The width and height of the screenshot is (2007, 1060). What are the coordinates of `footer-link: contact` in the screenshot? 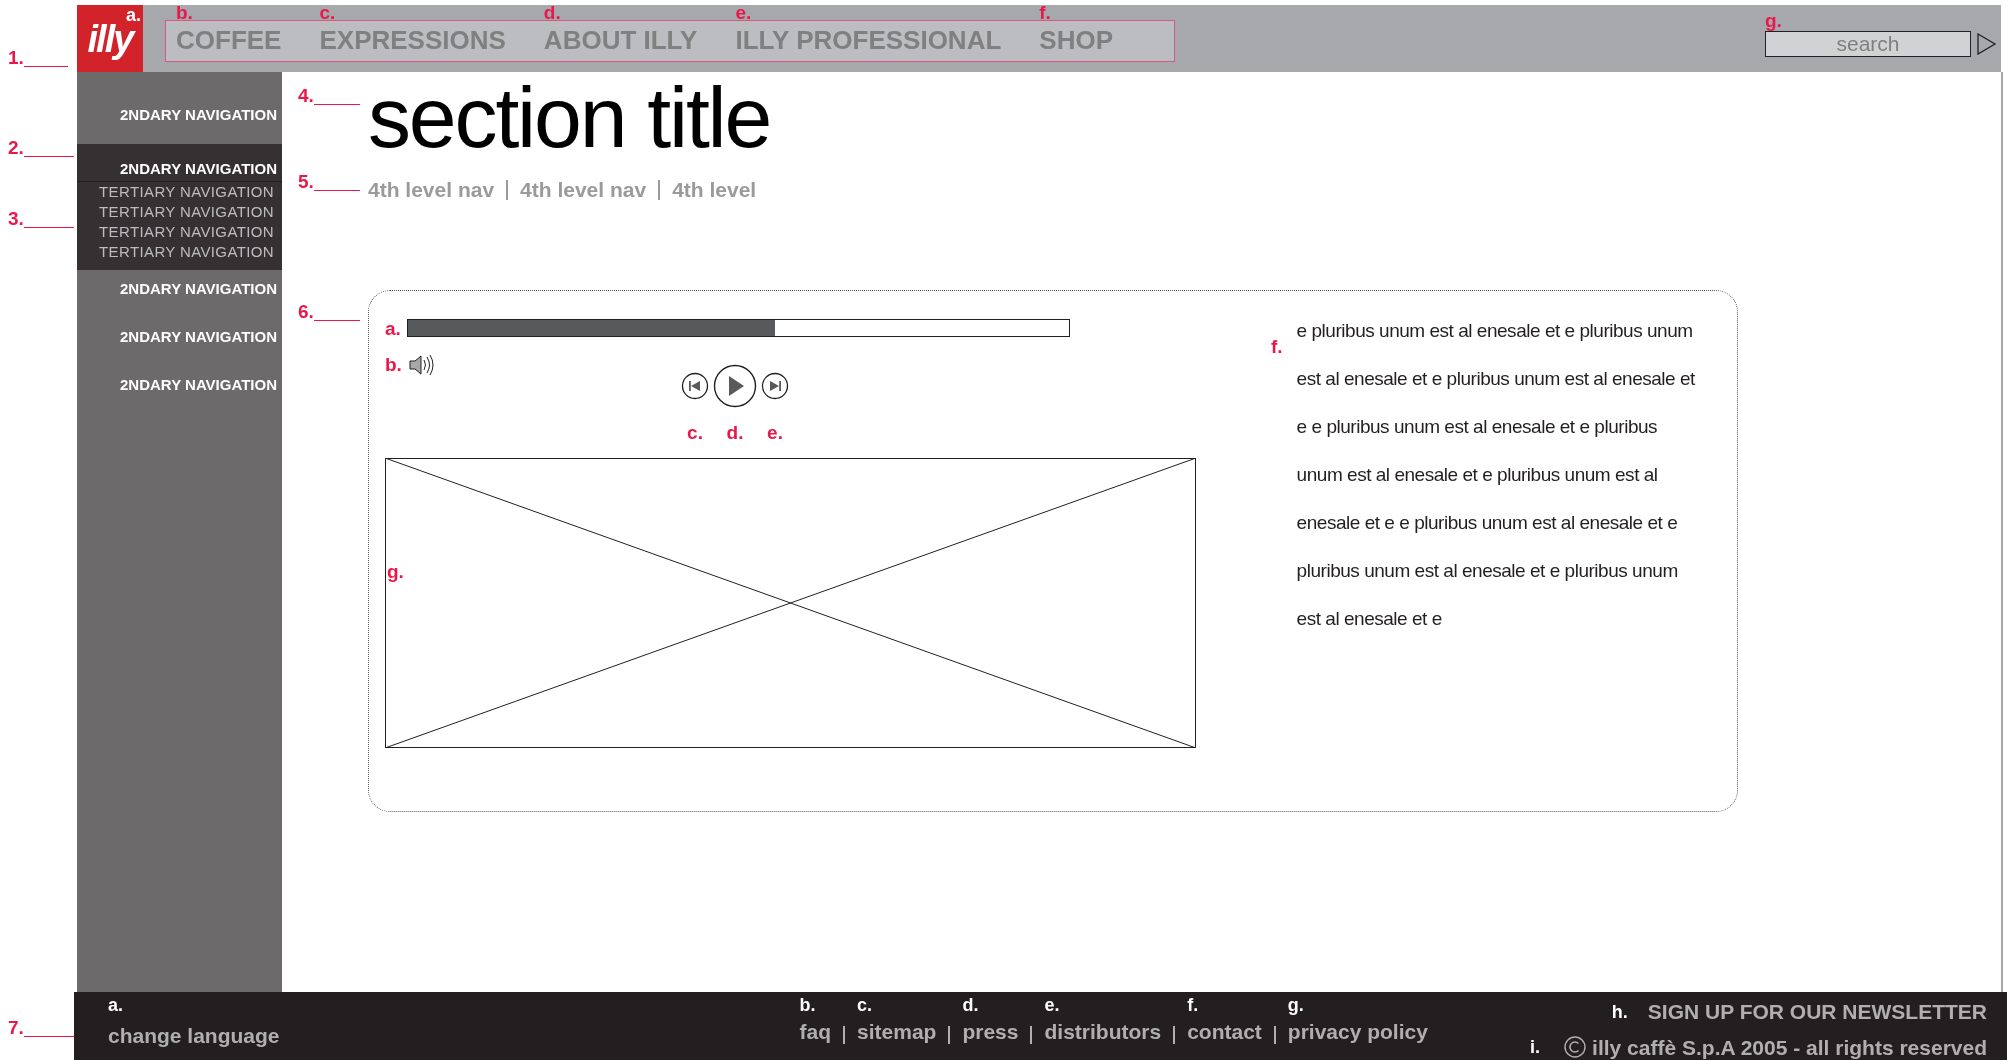 It's located at (1224, 1032).